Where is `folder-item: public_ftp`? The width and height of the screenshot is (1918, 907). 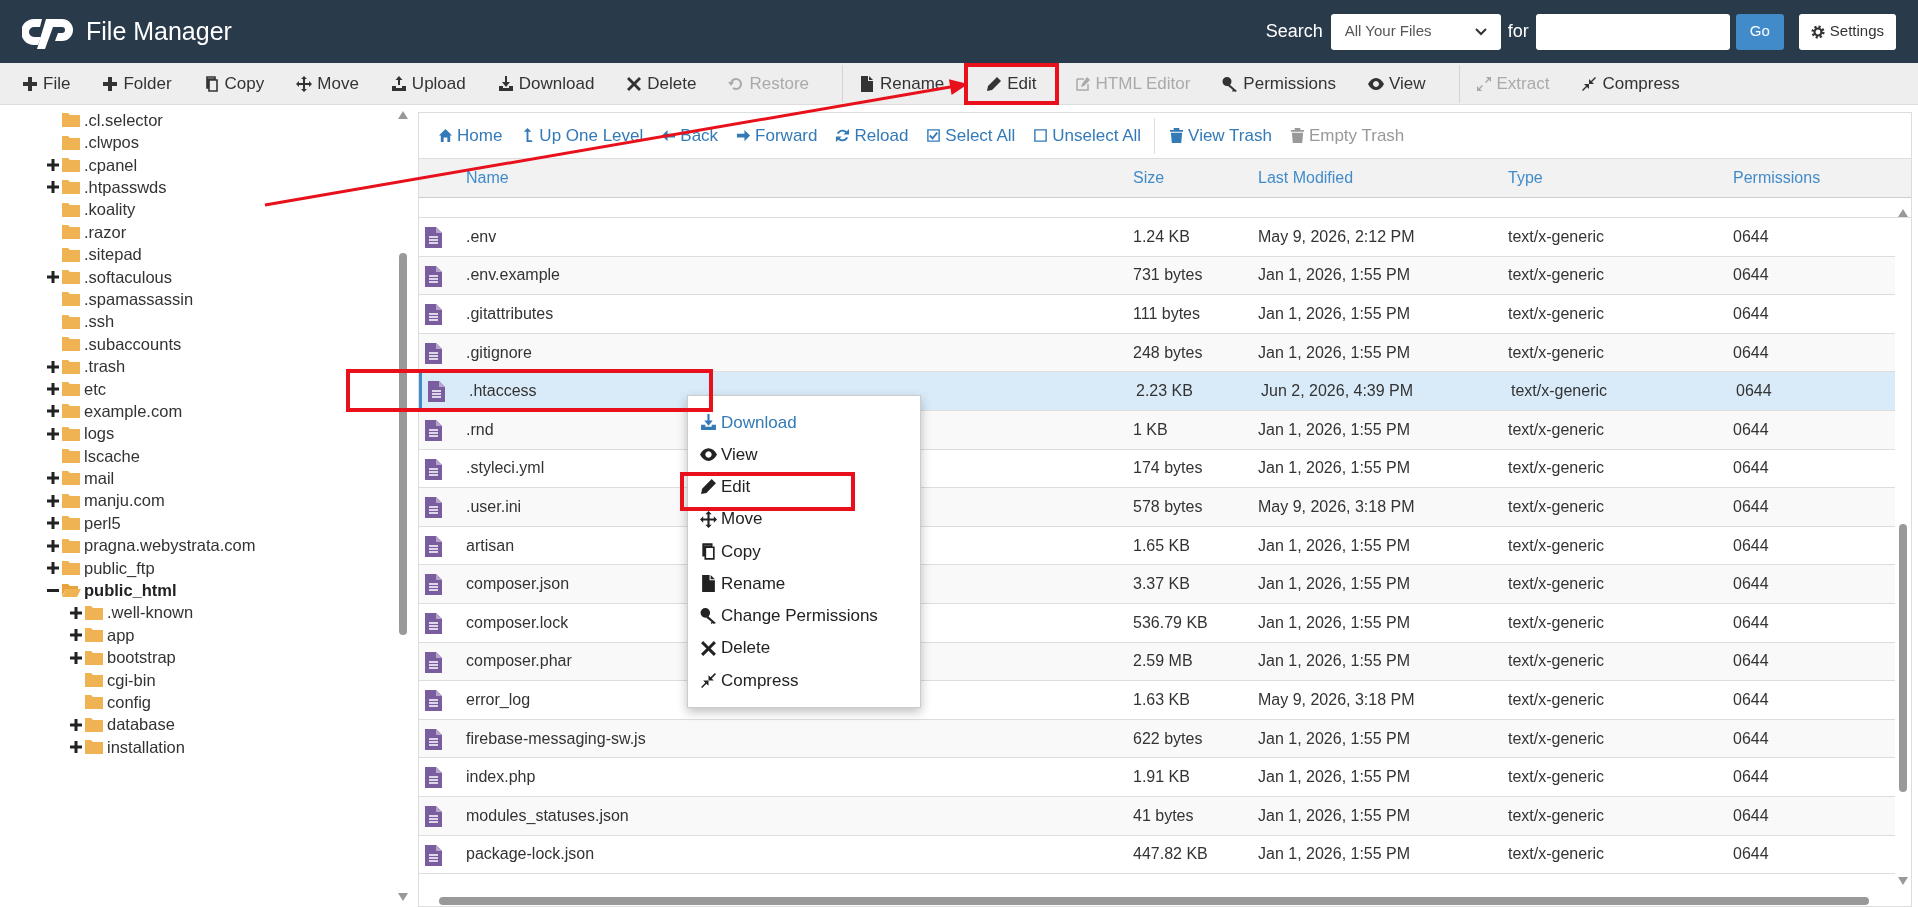
folder-item: public_ftp is located at coordinates (100, 568).